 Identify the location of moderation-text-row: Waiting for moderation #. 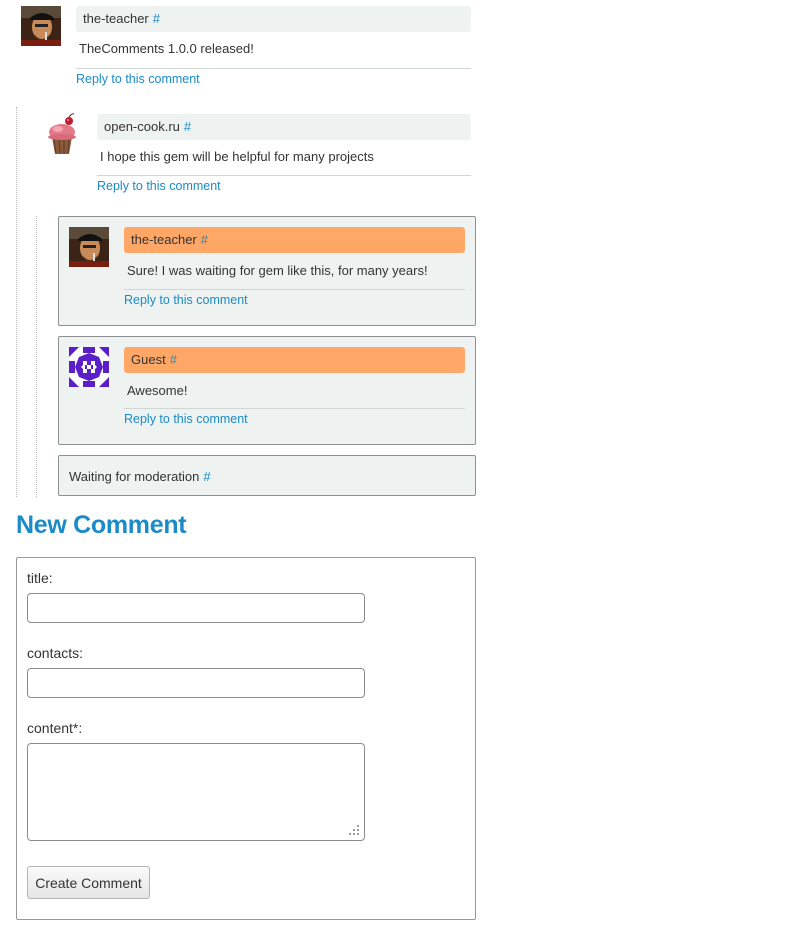
(140, 476).